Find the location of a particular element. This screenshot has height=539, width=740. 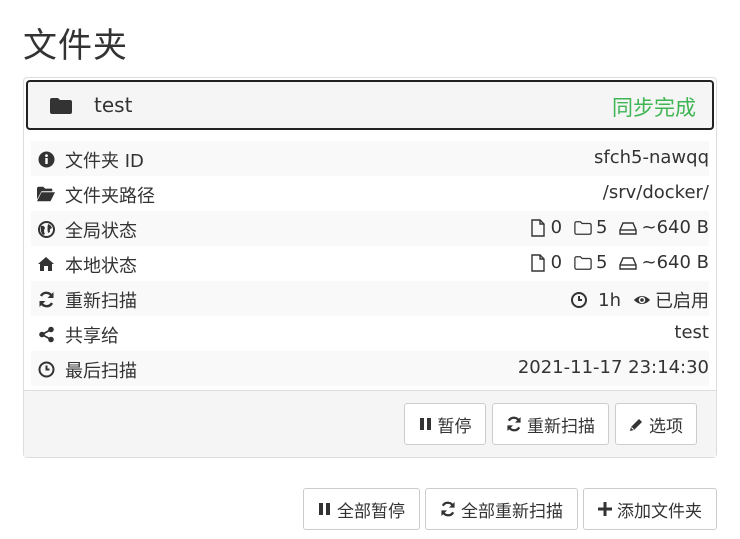

folder-open-icon is located at coordinates (46, 194).